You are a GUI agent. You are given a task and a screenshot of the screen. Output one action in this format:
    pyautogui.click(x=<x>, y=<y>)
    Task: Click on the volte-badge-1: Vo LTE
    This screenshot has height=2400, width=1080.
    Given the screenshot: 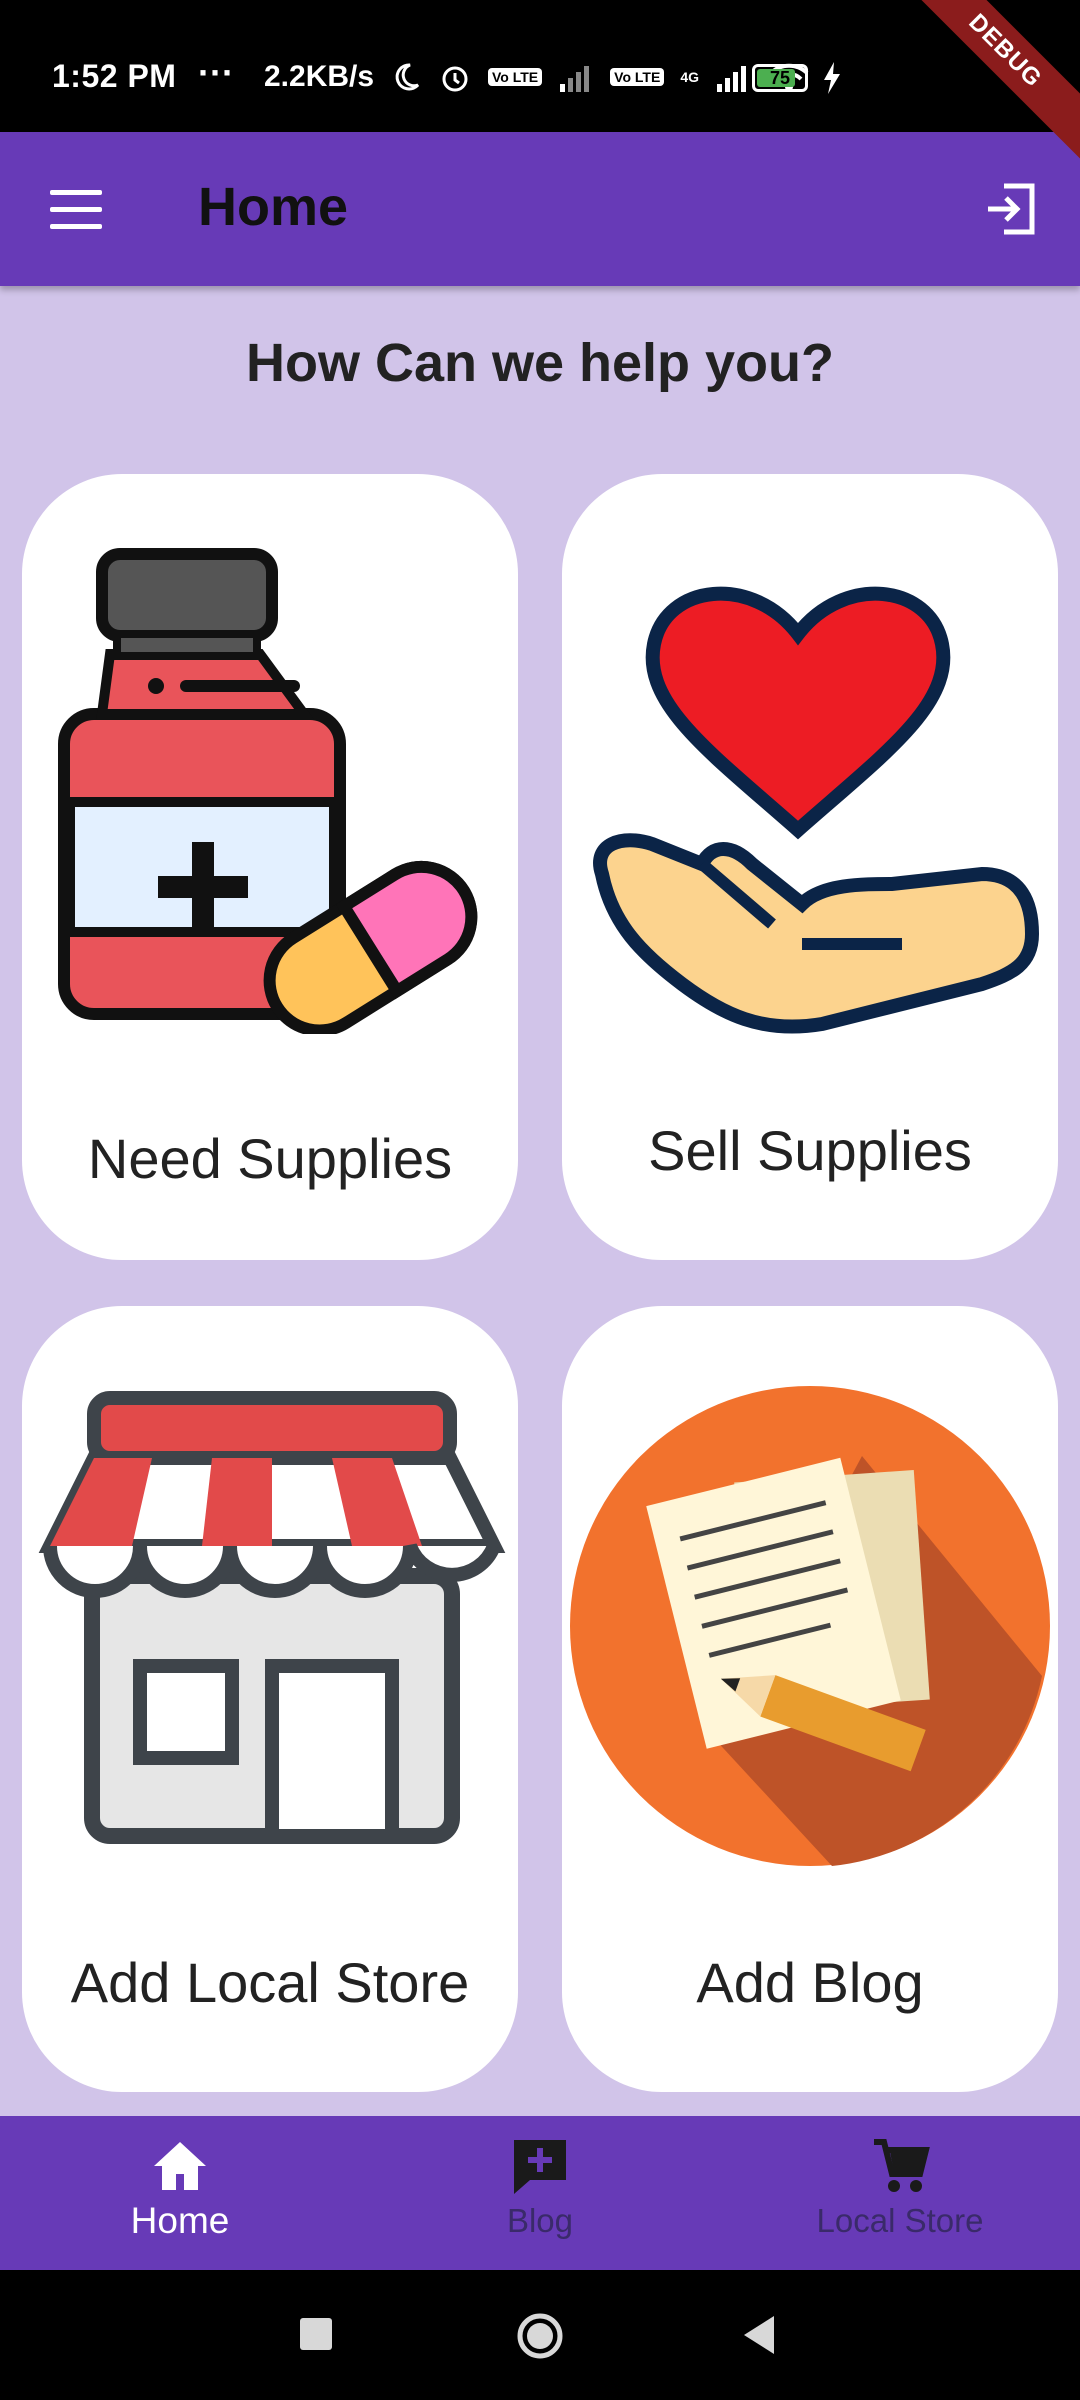 What is the action you would take?
    pyautogui.click(x=515, y=77)
    